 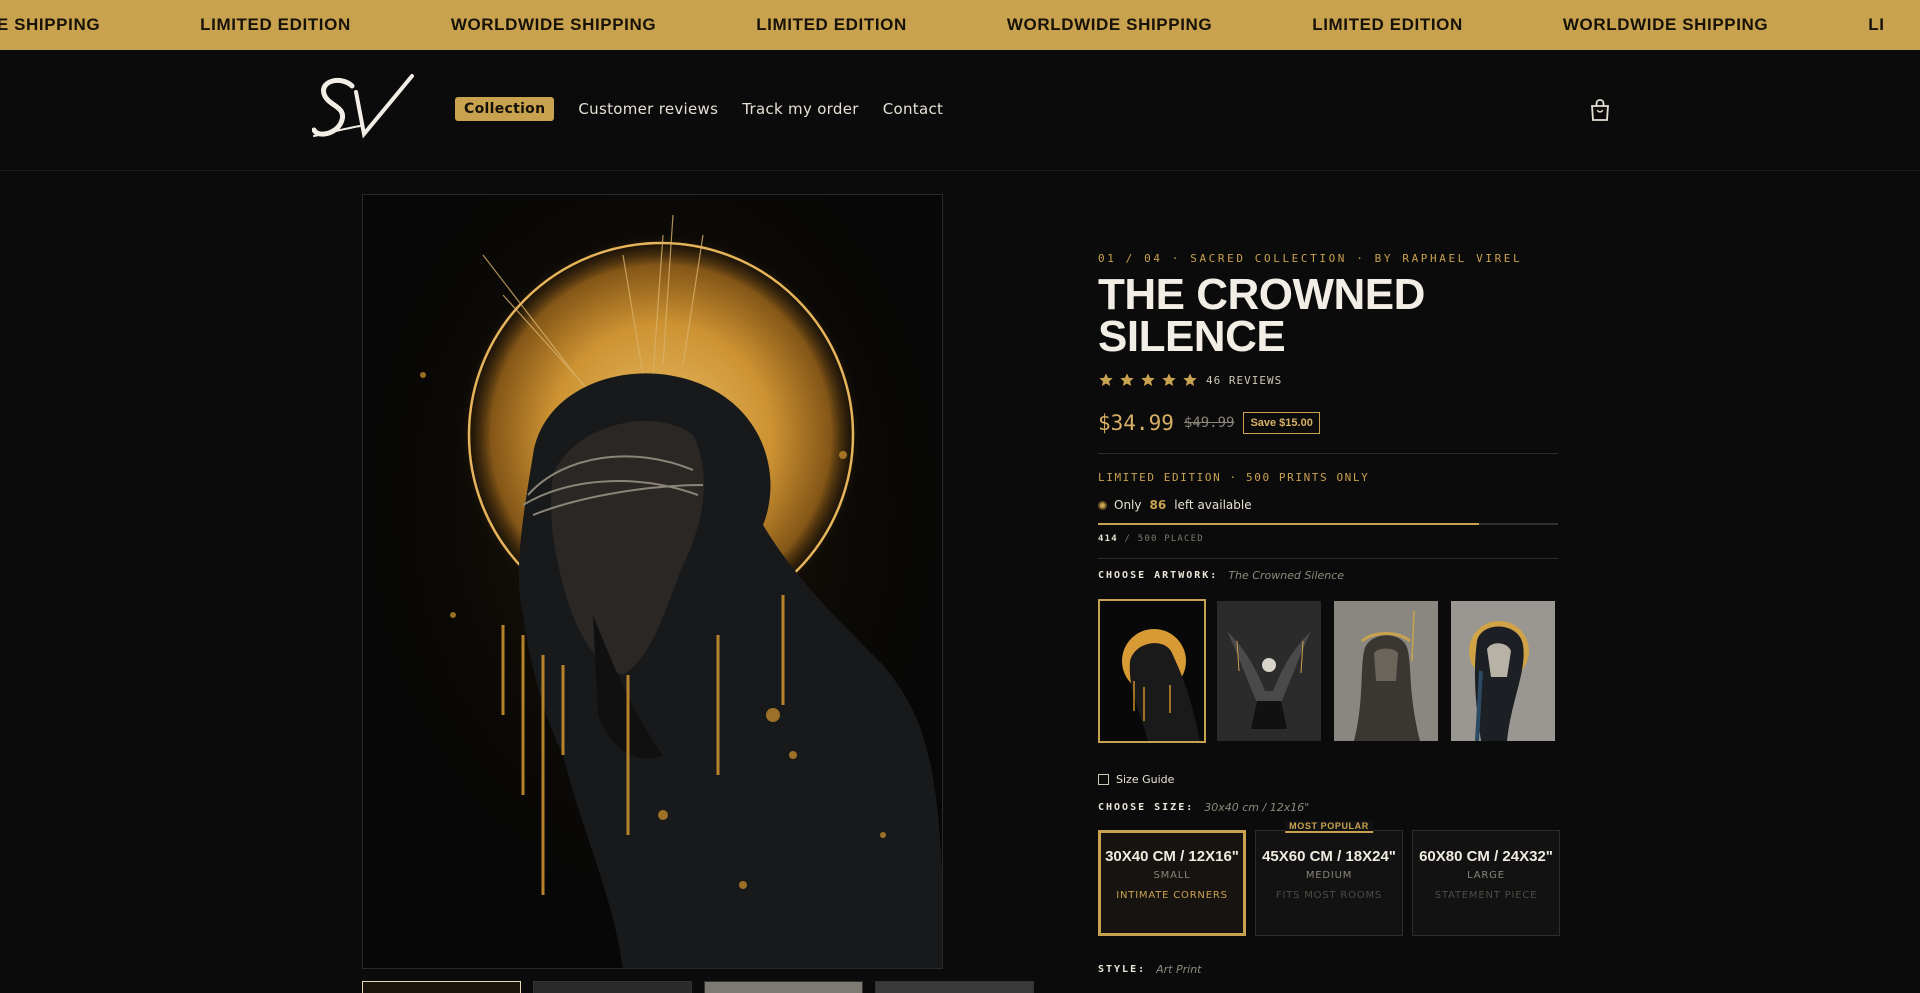 I want to click on review-count: 46 REVIEWS, so click(x=1244, y=380).